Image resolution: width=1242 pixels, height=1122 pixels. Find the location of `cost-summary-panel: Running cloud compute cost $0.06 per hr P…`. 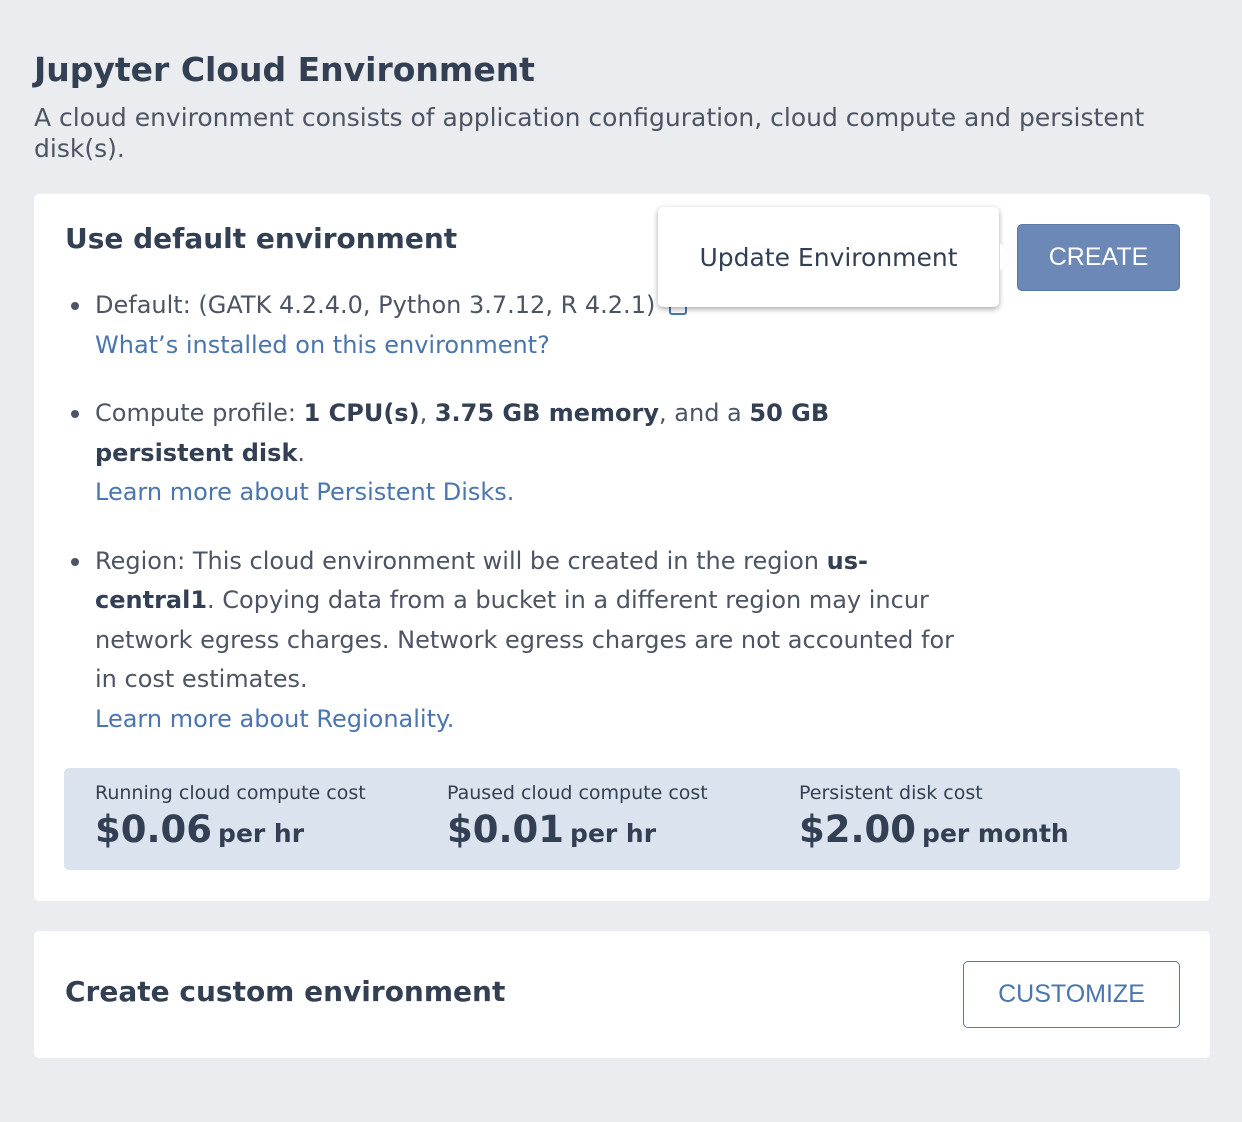

cost-summary-panel: Running cloud compute cost $0.06 per hr P… is located at coordinates (622, 819).